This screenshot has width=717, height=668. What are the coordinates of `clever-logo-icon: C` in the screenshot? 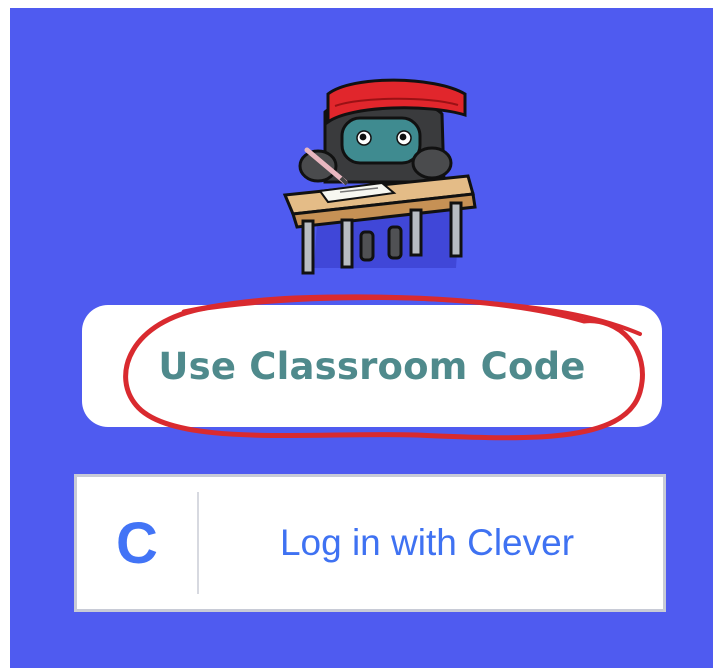 It's located at (137, 543).